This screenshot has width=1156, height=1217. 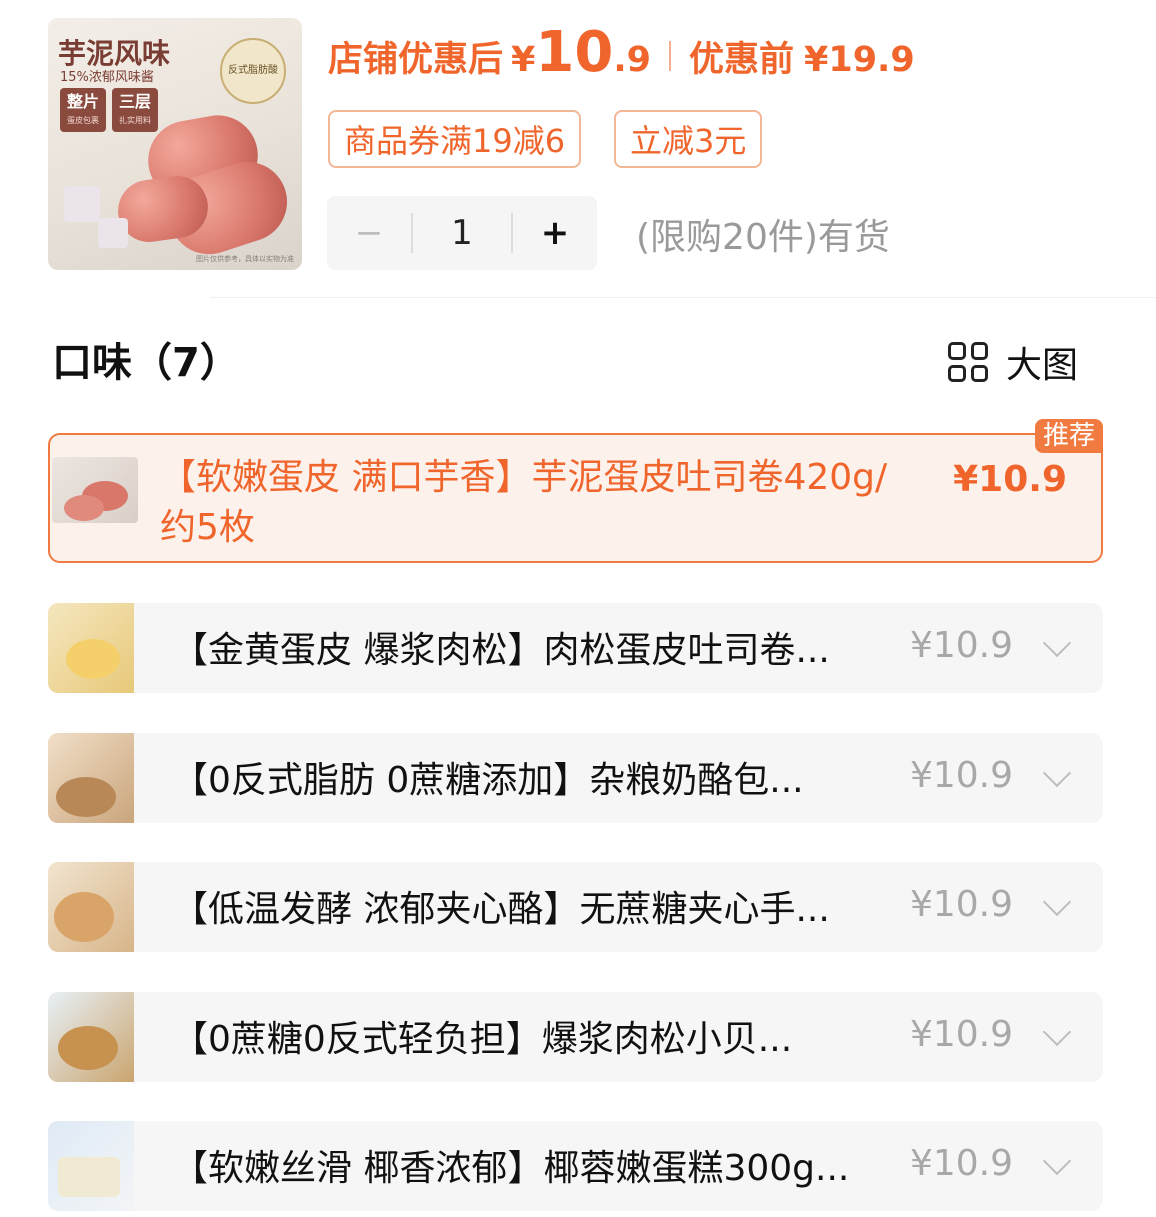 What do you see at coordinates (253, 71) in the screenshot?
I see `thumbnail-badge: 反式脂肪酸` at bounding box center [253, 71].